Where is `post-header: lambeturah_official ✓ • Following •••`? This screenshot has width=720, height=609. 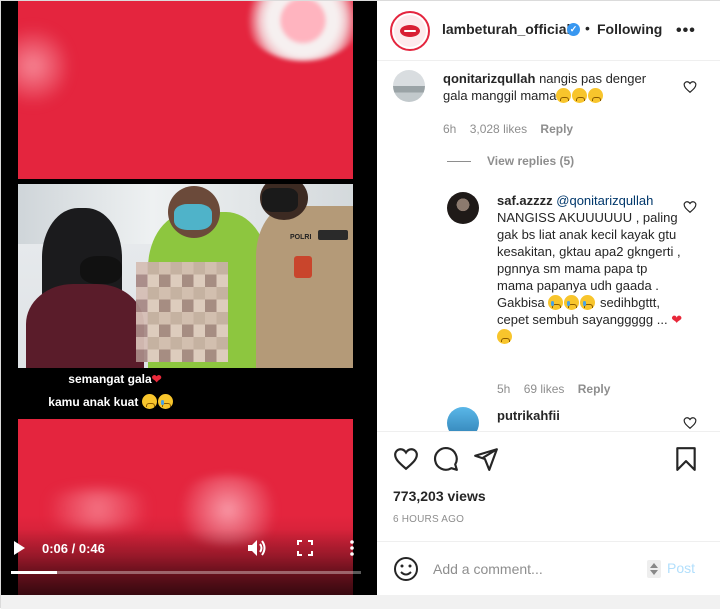
post-header: lambeturah_official ✓ • Following ••• is located at coordinates (548, 31).